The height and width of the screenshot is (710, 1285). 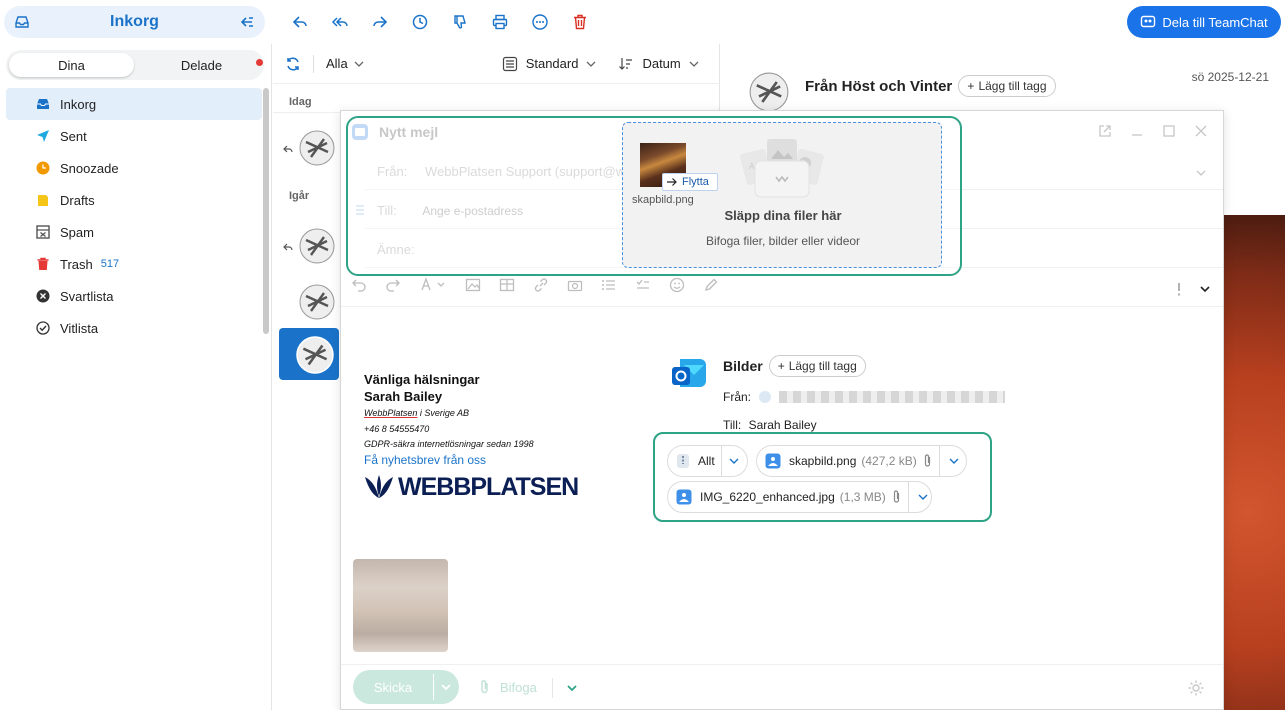 I want to click on emoji-icon, so click(x=677, y=285).